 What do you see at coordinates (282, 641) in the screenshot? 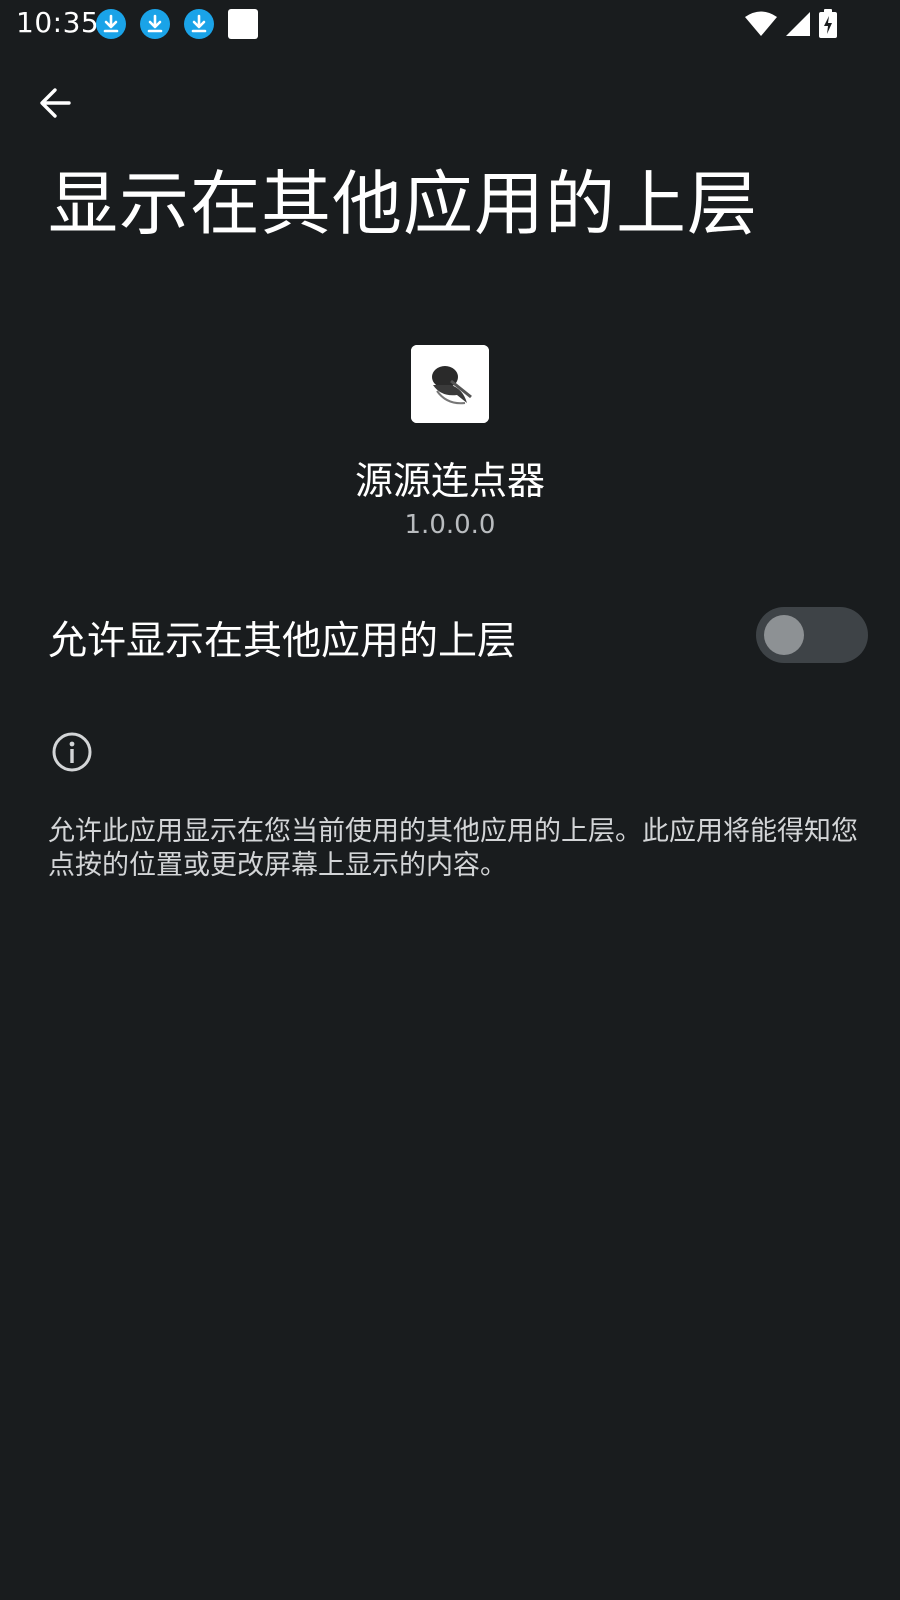
I see `permission-label: 允许显示在其他应用的上层` at bounding box center [282, 641].